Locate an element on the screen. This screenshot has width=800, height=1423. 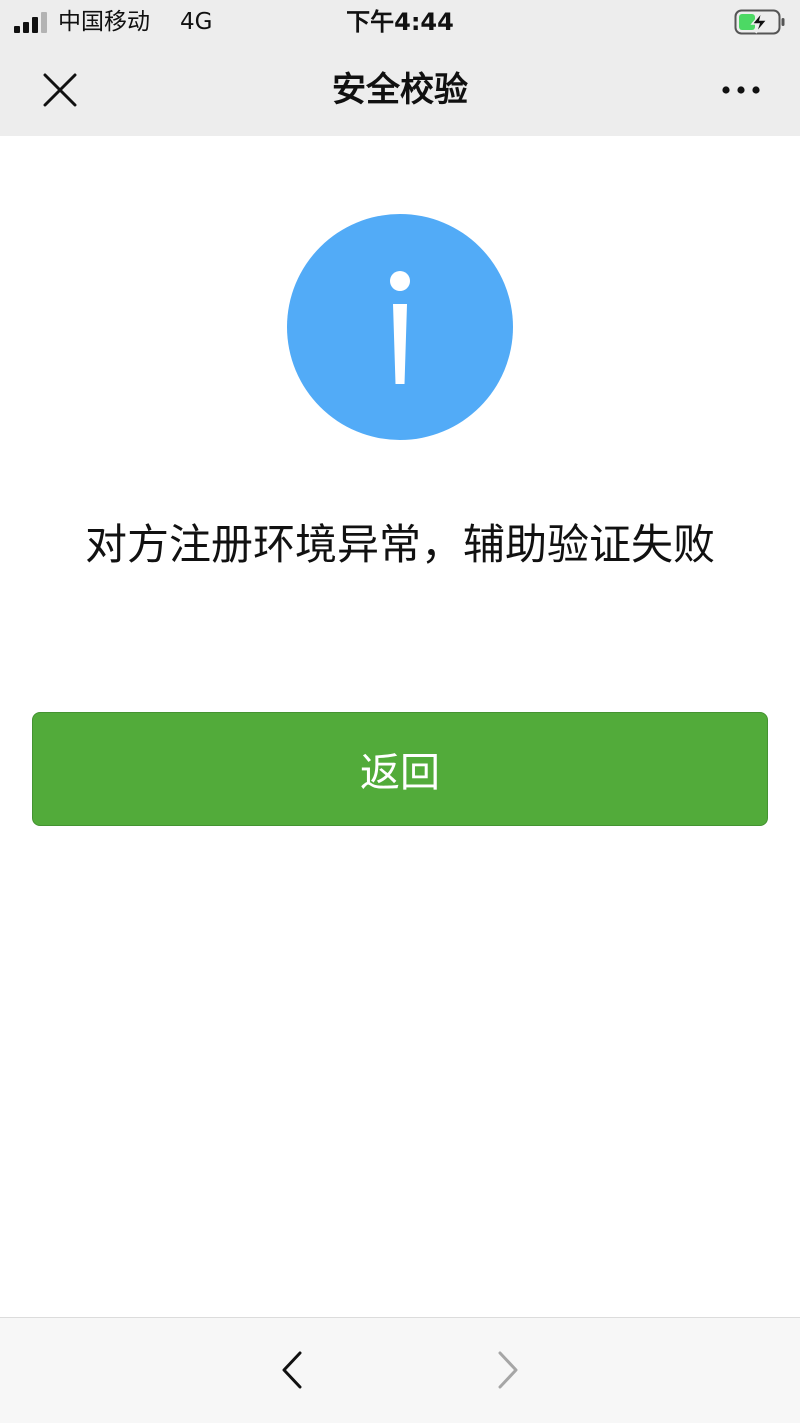
forward-arrow-icon is located at coordinates (508, 1370).